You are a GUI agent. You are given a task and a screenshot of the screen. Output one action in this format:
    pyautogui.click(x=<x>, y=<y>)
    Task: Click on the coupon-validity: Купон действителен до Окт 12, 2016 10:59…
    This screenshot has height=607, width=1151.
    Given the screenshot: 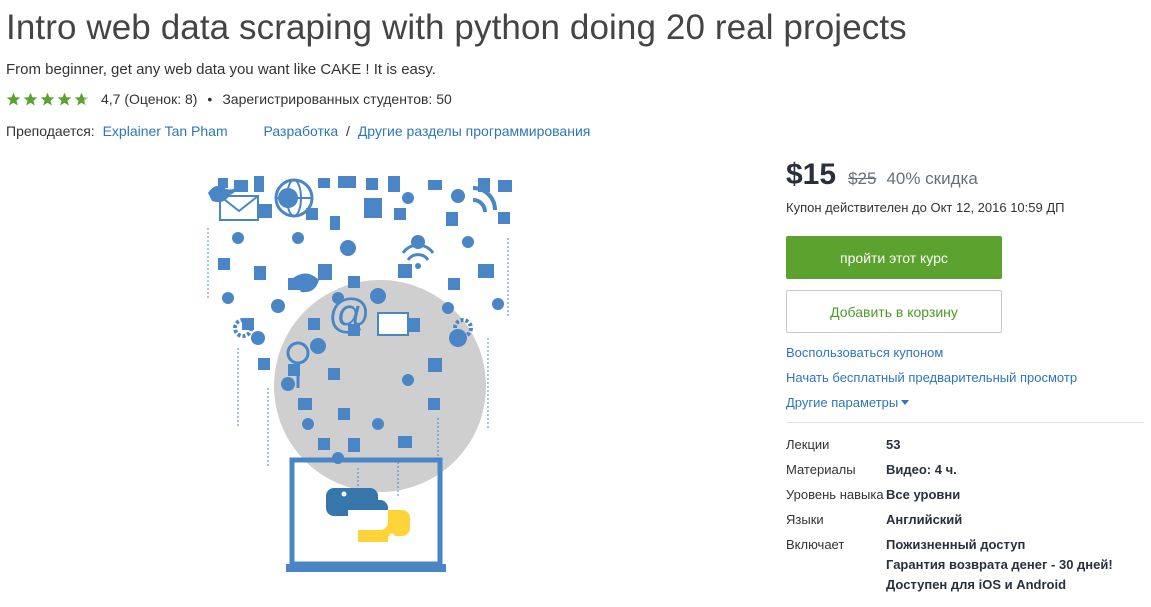 What is the action you would take?
    pyautogui.click(x=925, y=207)
    